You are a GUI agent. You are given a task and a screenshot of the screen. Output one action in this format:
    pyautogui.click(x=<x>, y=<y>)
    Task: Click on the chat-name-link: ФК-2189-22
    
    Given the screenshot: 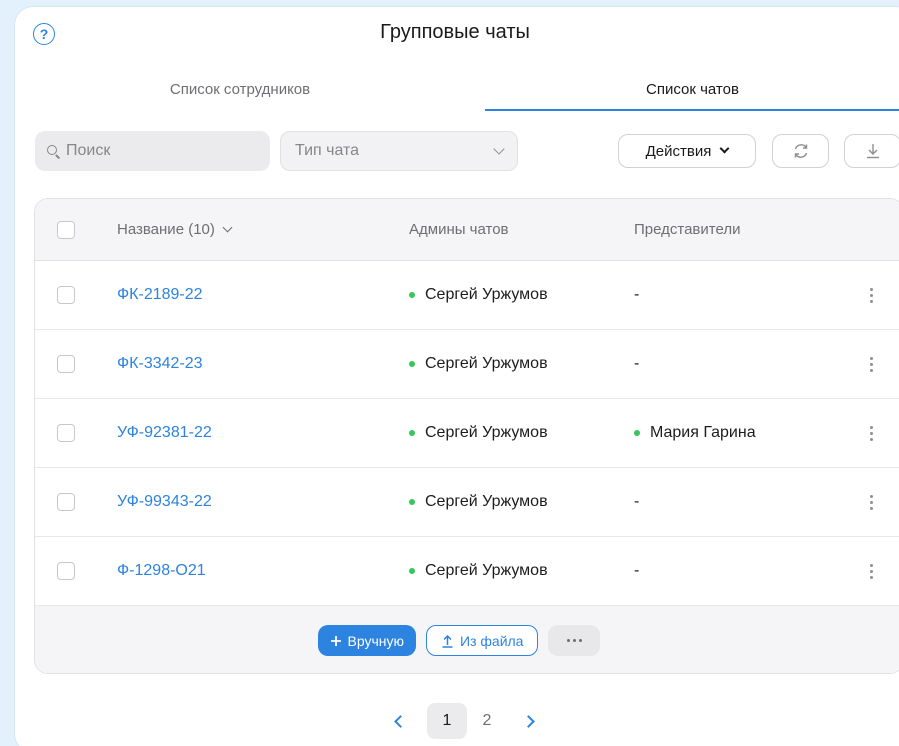 What is the action you would take?
    pyautogui.click(x=160, y=295)
    